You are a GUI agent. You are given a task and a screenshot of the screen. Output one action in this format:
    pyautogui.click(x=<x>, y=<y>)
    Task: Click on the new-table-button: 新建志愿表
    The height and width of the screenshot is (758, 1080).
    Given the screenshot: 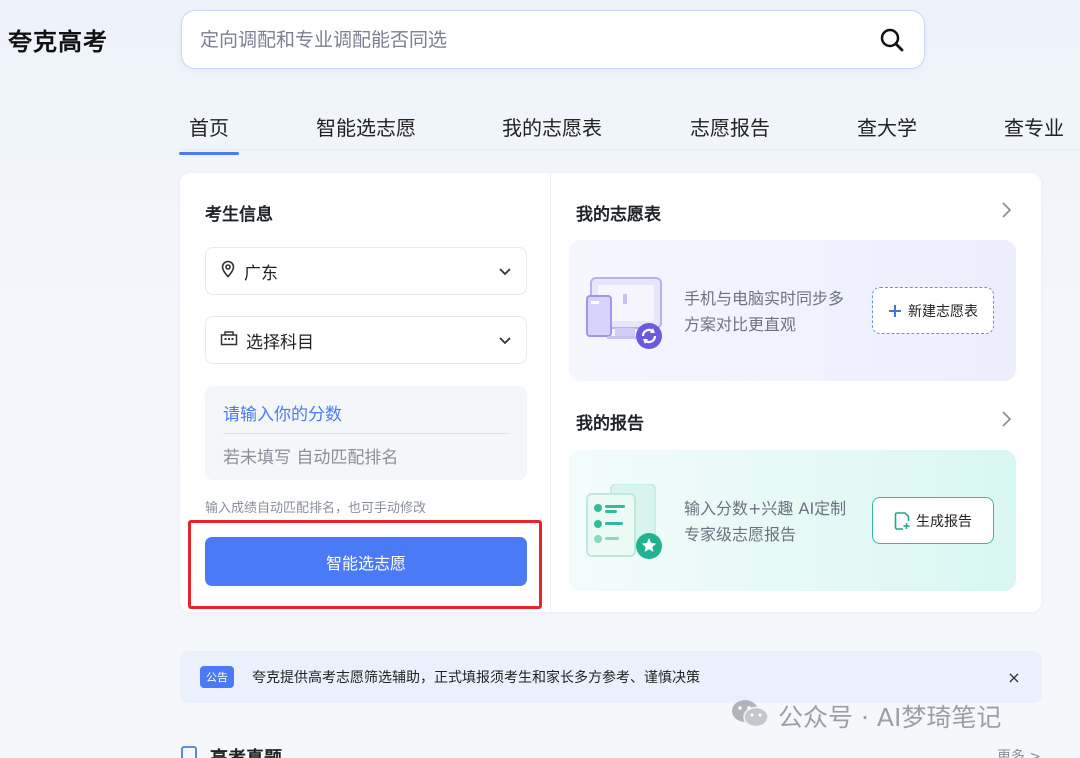 What is the action you would take?
    pyautogui.click(x=933, y=310)
    